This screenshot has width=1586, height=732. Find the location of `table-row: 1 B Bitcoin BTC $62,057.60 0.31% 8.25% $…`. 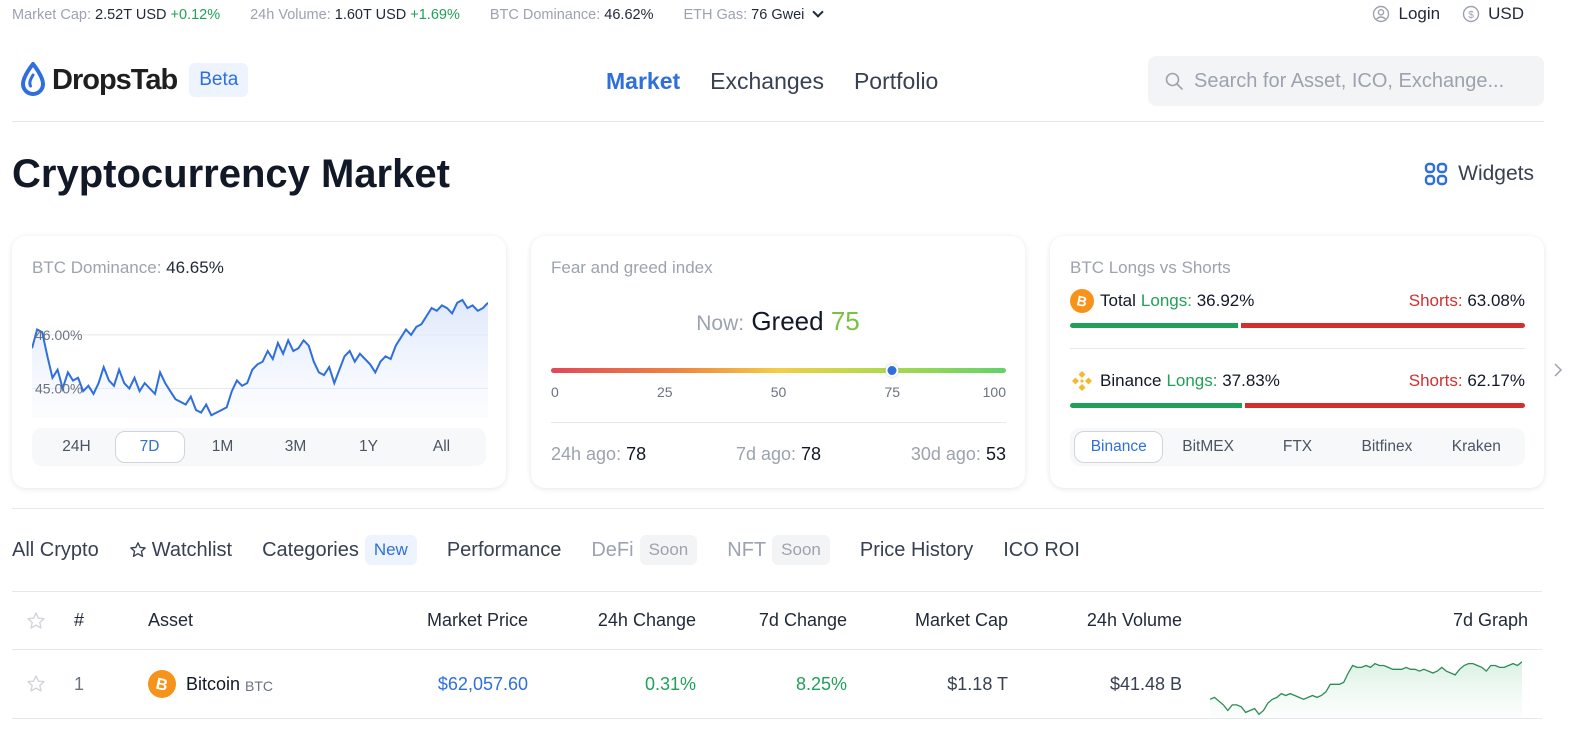

table-row: 1 B Bitcoin BTC $62,057.60 0.31% 8.25% $… is located at coordinates (777, 684).